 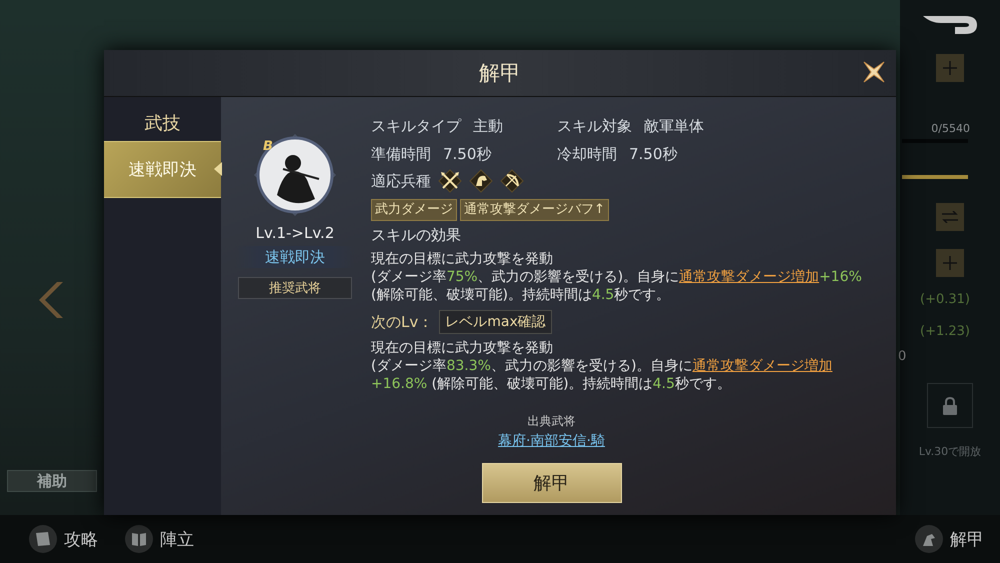 I want to click on unlock-caption: Lv.30で開放, so click(x=950, y=451).